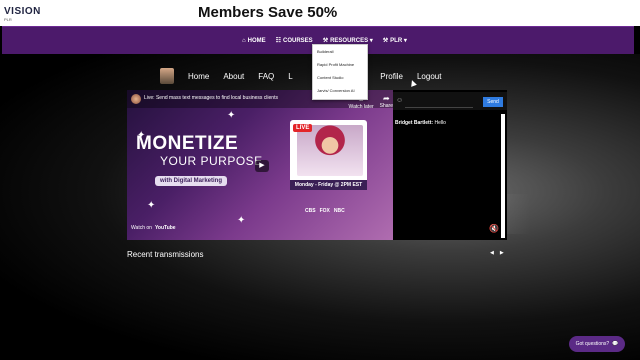 The image size is (640, 360). I want to click on watch-later-label: Watch later, so click(361, 107).